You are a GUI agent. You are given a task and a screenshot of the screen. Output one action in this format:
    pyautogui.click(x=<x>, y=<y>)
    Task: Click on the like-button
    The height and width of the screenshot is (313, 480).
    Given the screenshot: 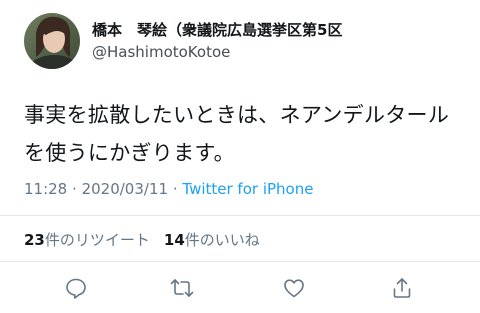 What is the action you would take?
    pyautogui.click(x=294, y=288)
    